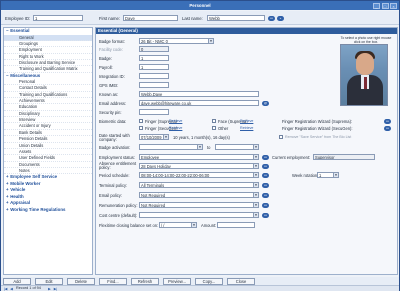 Image resolution: width=400 pixels, height=292 pixels. Describe the element at coordinates (265, 185) in the screenshot. I see `terminal-policy-lookup-icon: •••` at that location.